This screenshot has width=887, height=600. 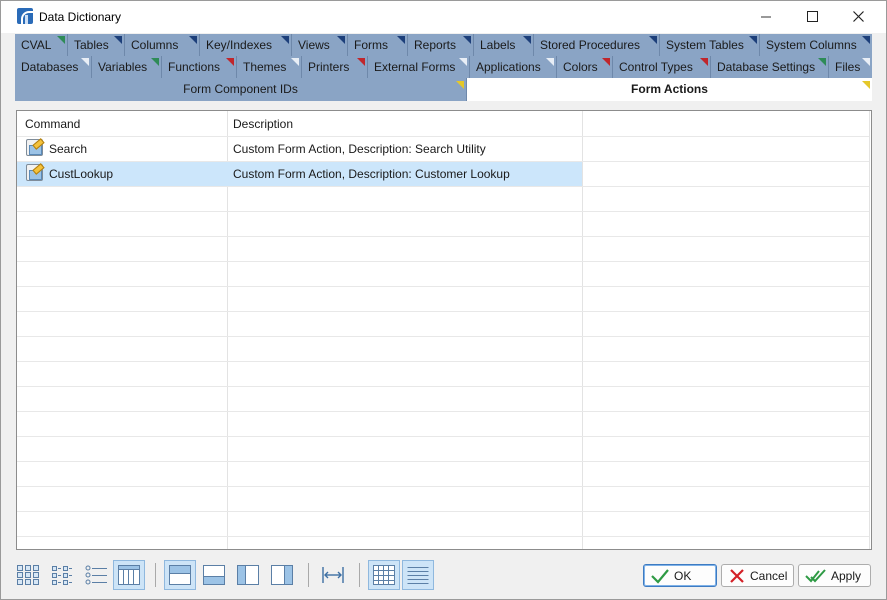 What do you see at coordinates (811, 45) in the screenshot?
I see `tab-label: System Columns` at bounding box center [811, 45].